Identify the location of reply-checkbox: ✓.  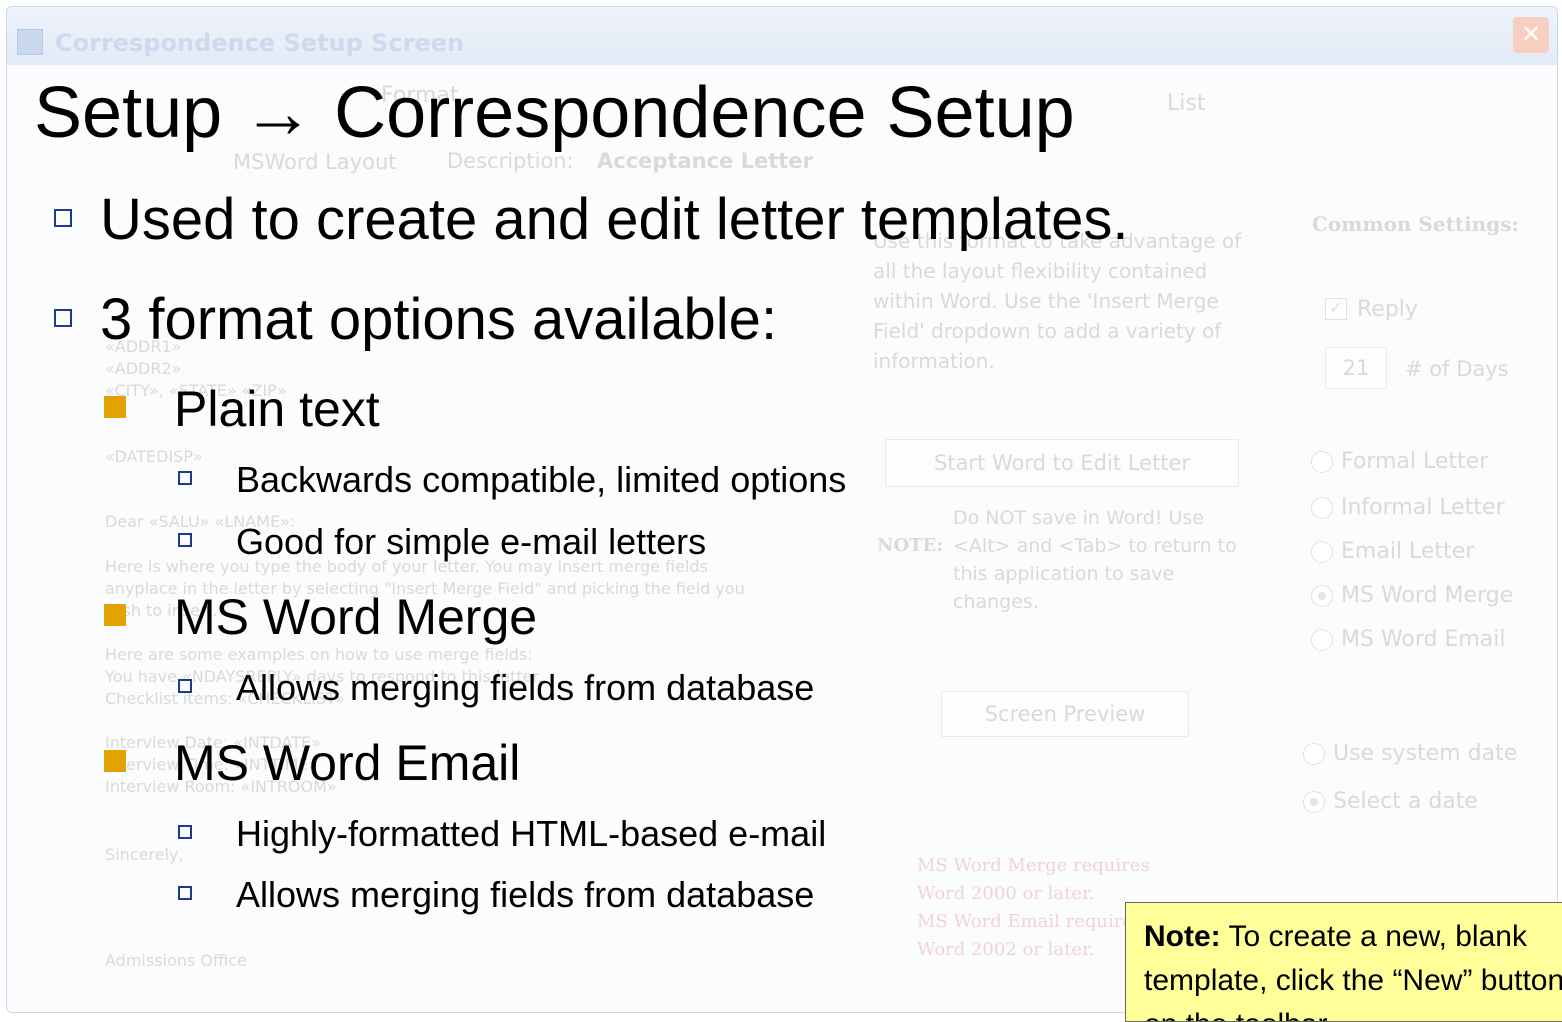
(1336, 309).